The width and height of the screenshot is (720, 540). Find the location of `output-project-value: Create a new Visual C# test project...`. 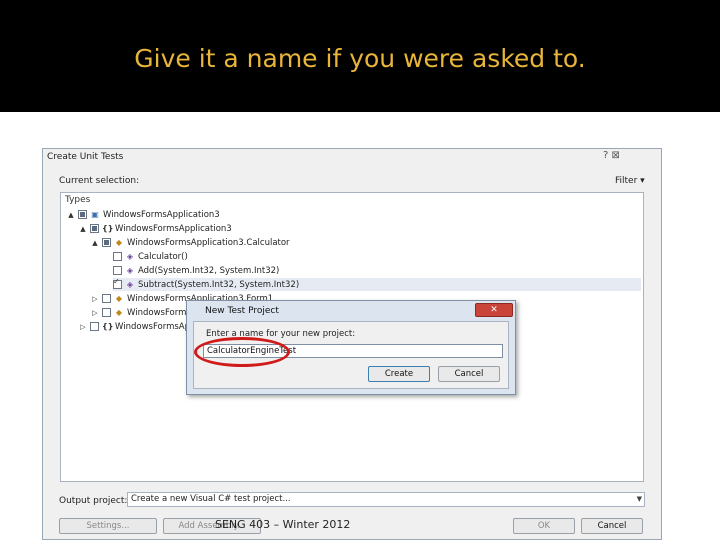

output-project-value: Create a new Visual C# test project... is located at coordinates (211, 499).